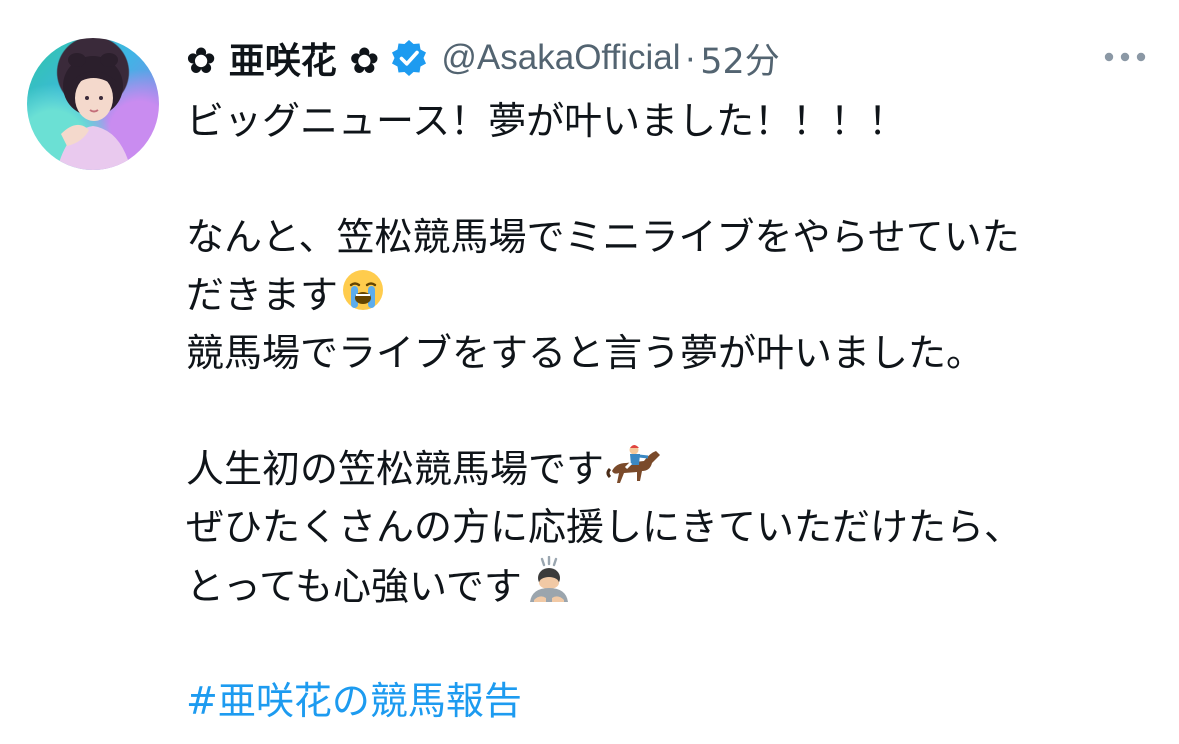 This screenshot has width=1179, height=744. Describe the element at coordinates (94, 111) in the screenshot. I see `avatar-portrait-icon` at that location.